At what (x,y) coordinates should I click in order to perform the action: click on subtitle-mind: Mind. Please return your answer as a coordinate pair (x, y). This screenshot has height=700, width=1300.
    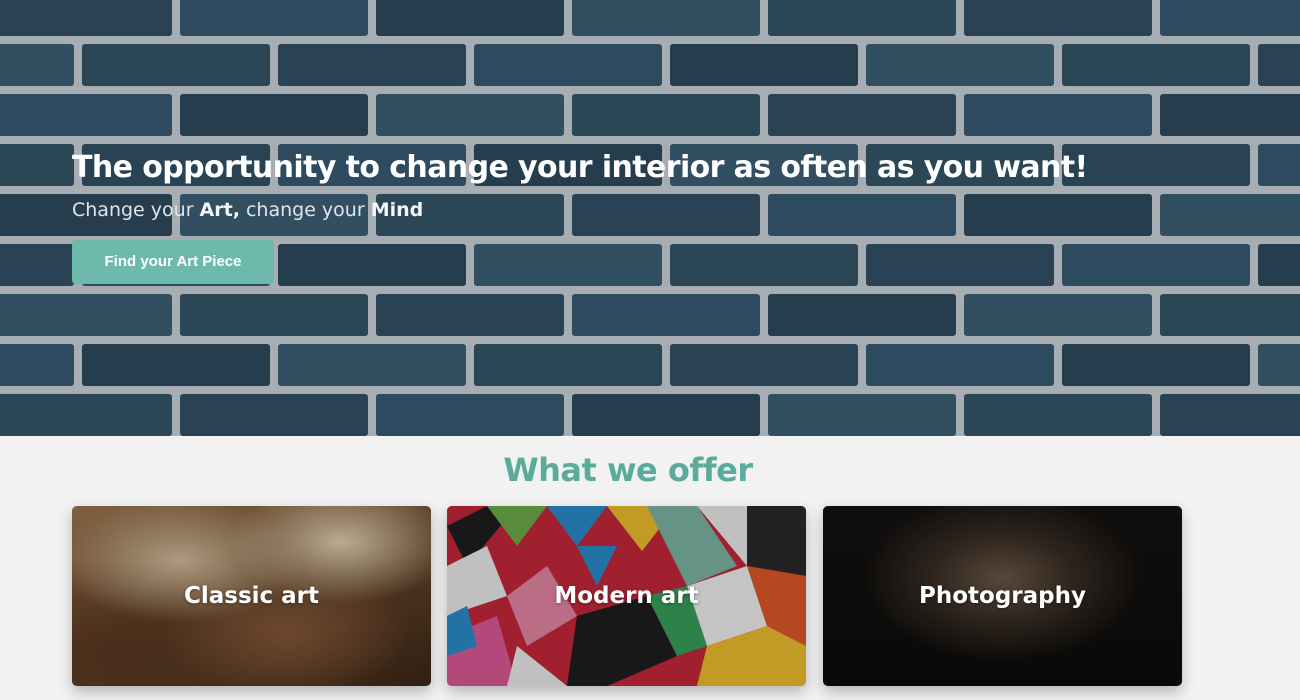
    Looking at the image, I should click on (397, 210).